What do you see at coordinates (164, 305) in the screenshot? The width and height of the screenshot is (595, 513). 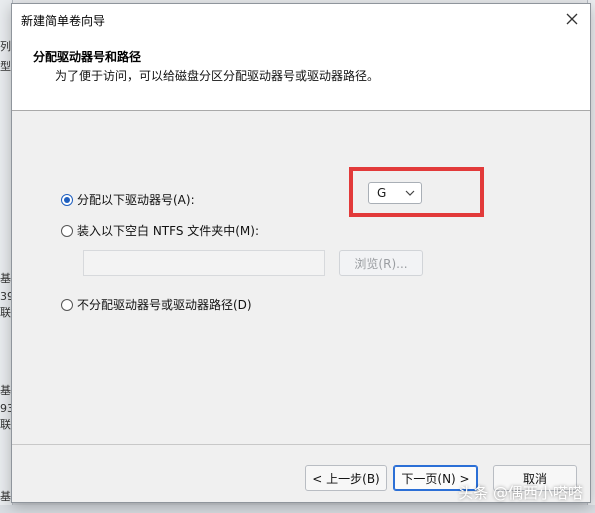 I see `no-assign-label: 不分配驱动器号或驱动器路径(D)` at bounding box center [164, 305].